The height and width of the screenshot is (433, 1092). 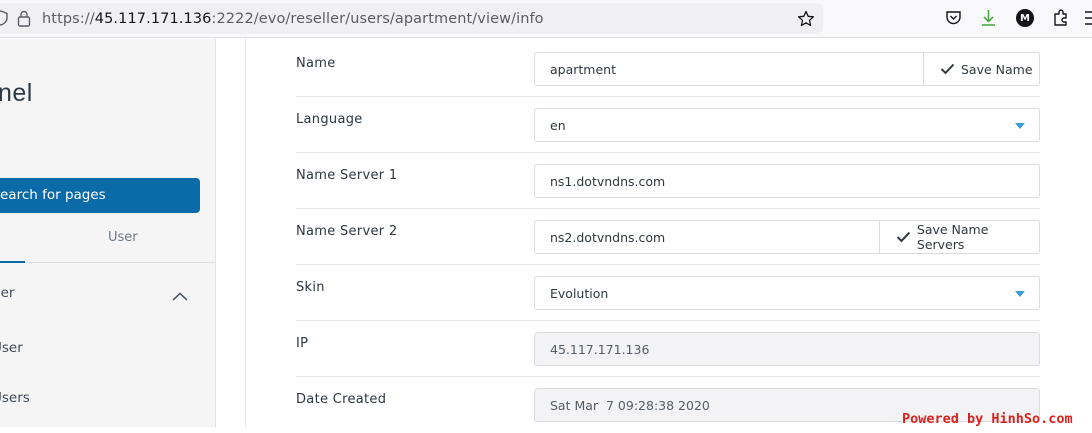 I want to click on row-skin: Skin Evolution, so click(x=668, y=293).